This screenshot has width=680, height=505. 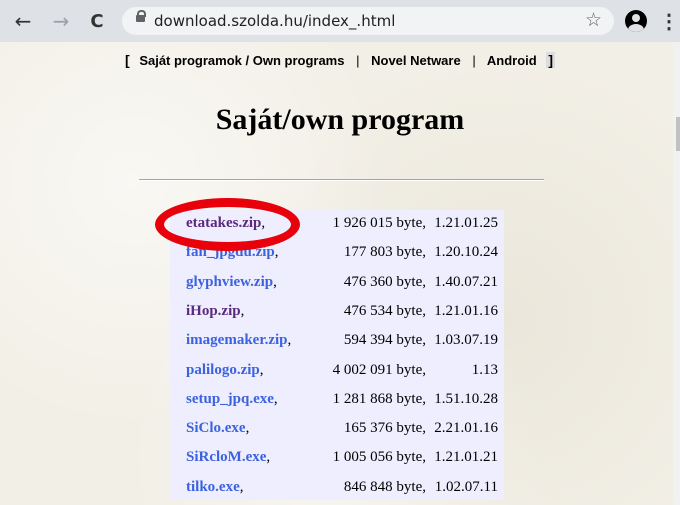 I want to click on file-download-link: palilogo.zip, so click(x=223, y=370).